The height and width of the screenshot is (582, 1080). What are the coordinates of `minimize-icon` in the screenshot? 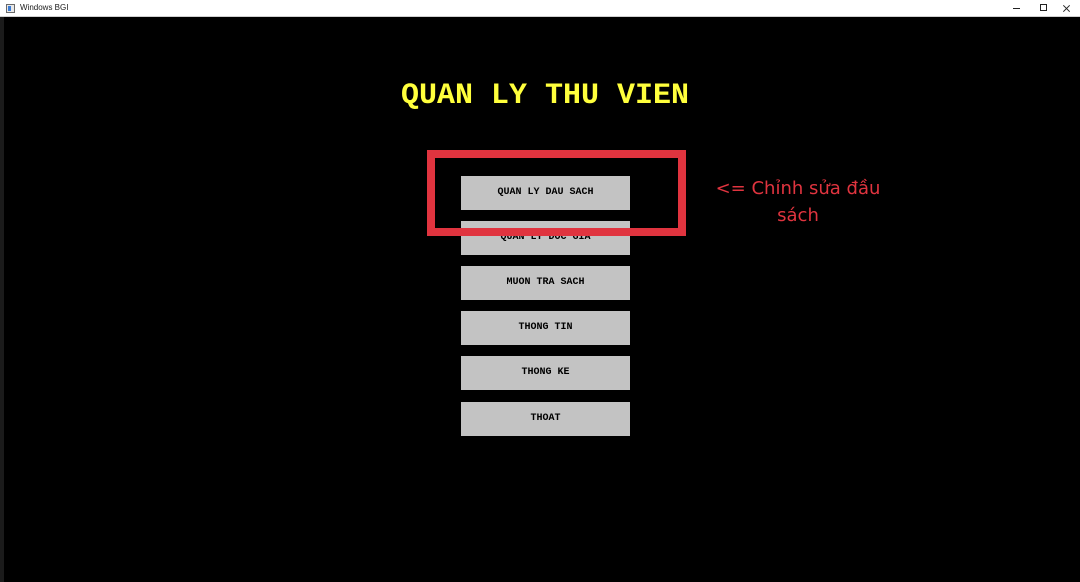 It's located at (1017, 8).